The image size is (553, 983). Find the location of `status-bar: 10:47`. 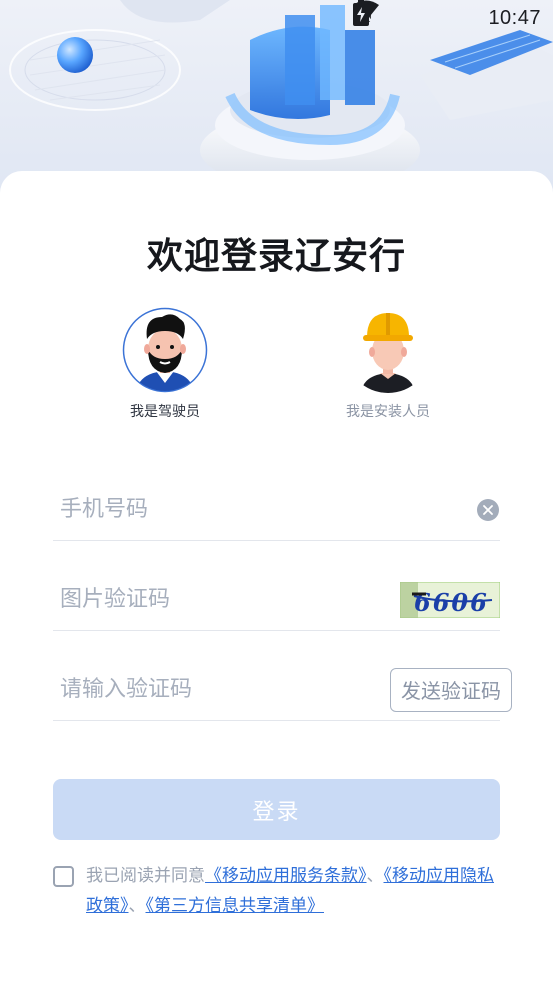

status-bar: 10:47 is located at coordinates (453, 18).